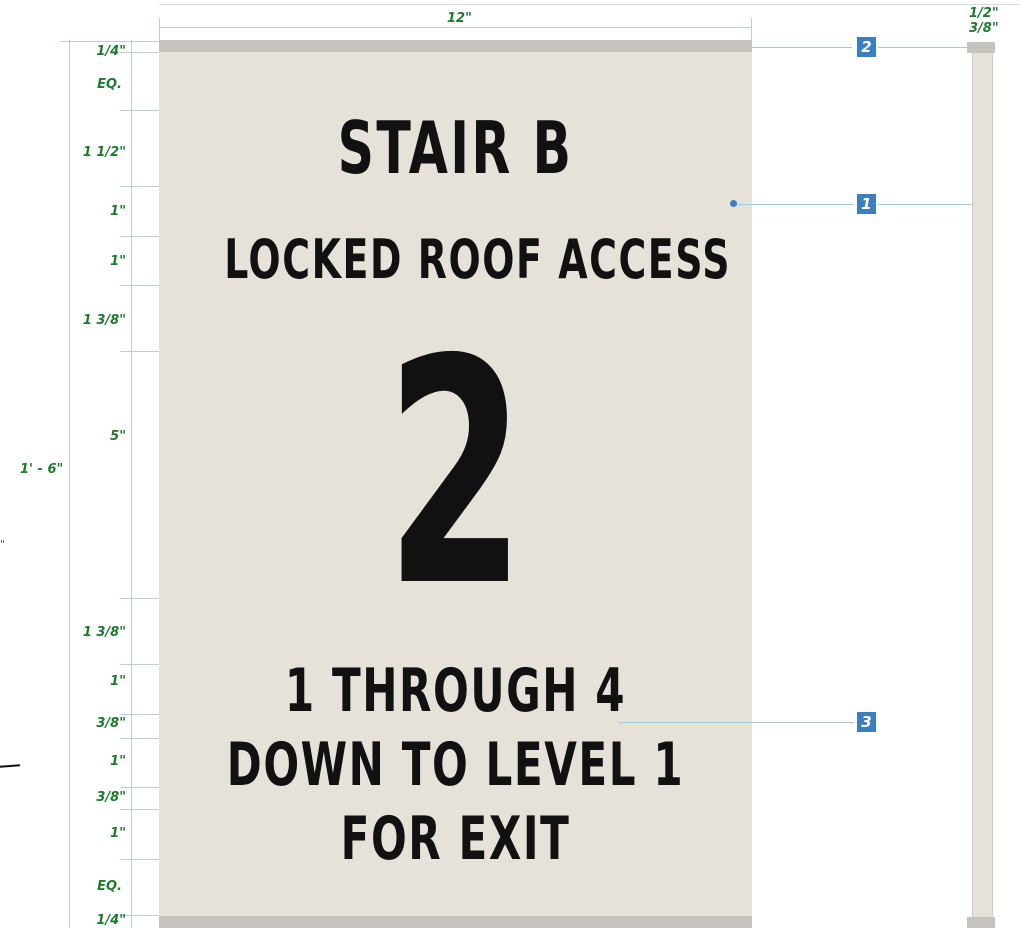 The image size is (1020, 928). What do you see at coordinates (478, 259) in the screenshot?
I see `sign-subtitle: LOCKED ROOF ACCESS` at bounding box center [478, 259].